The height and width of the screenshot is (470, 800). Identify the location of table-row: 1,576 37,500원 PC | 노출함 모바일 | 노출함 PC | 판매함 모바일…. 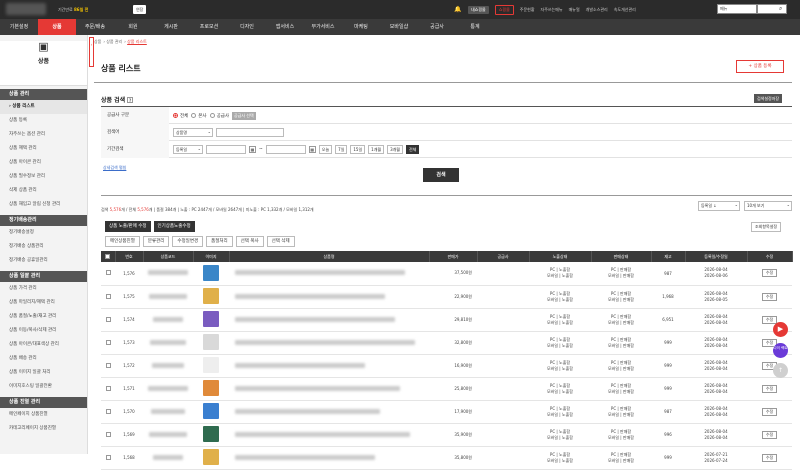
(446, 274).